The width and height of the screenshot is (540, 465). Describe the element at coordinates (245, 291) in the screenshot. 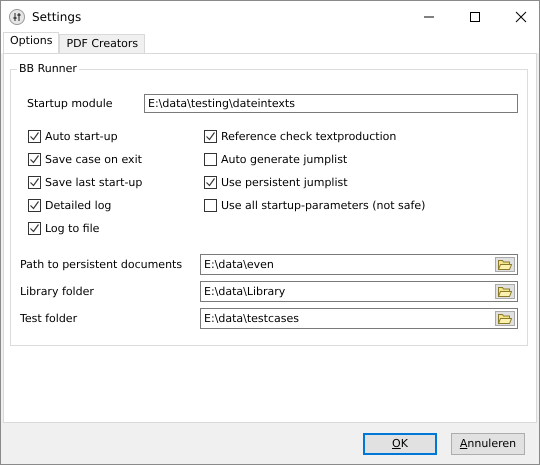

I see `input-field: E:\data\Library` at that location.